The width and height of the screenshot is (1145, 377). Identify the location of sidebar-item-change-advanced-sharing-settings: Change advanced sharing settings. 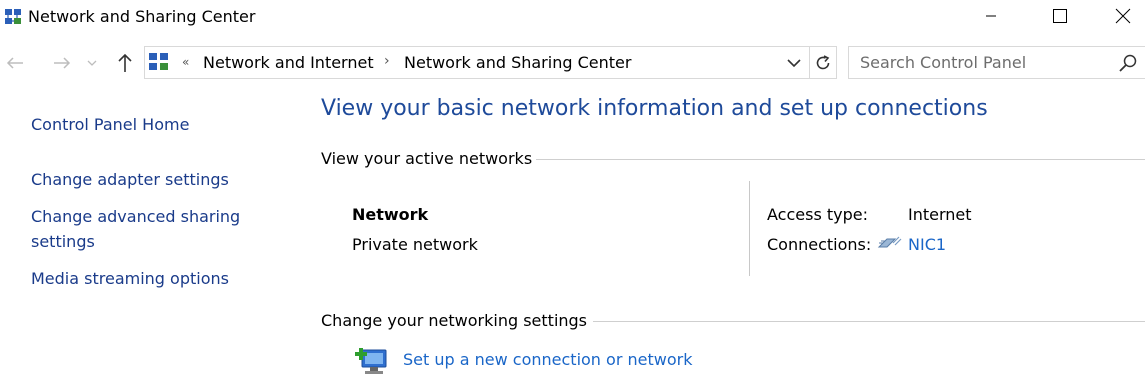
(135, 229).